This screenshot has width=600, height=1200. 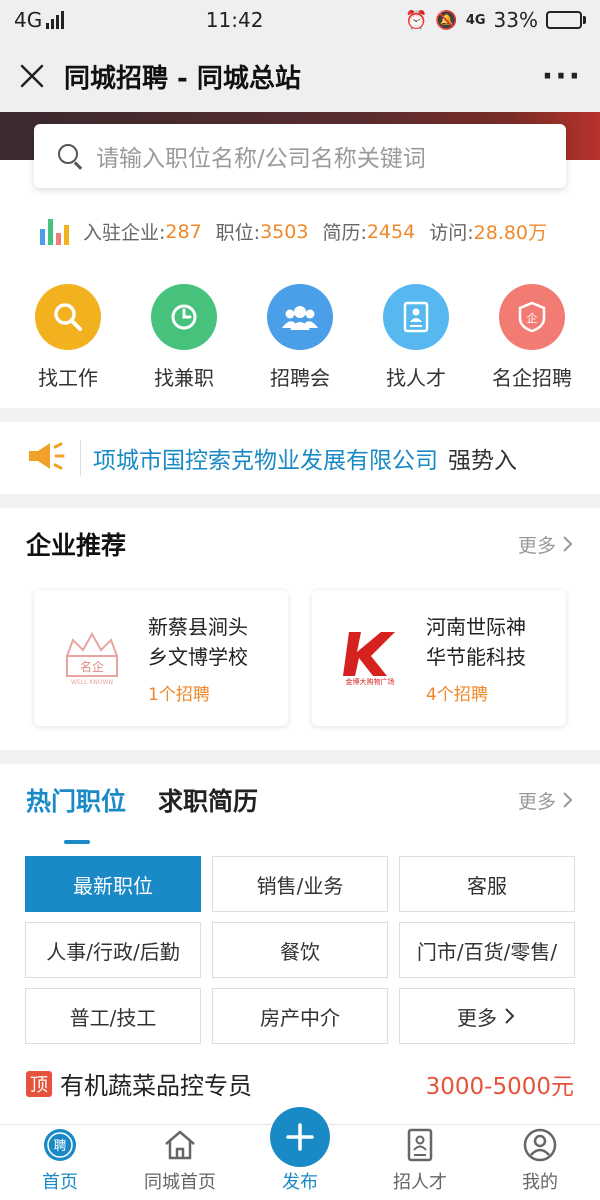 I want to click on enterprise-card: 名企 WELL KNOWN 新蔡县涧头 乡文博学校 1个招聘, so click(x=161, y=658).